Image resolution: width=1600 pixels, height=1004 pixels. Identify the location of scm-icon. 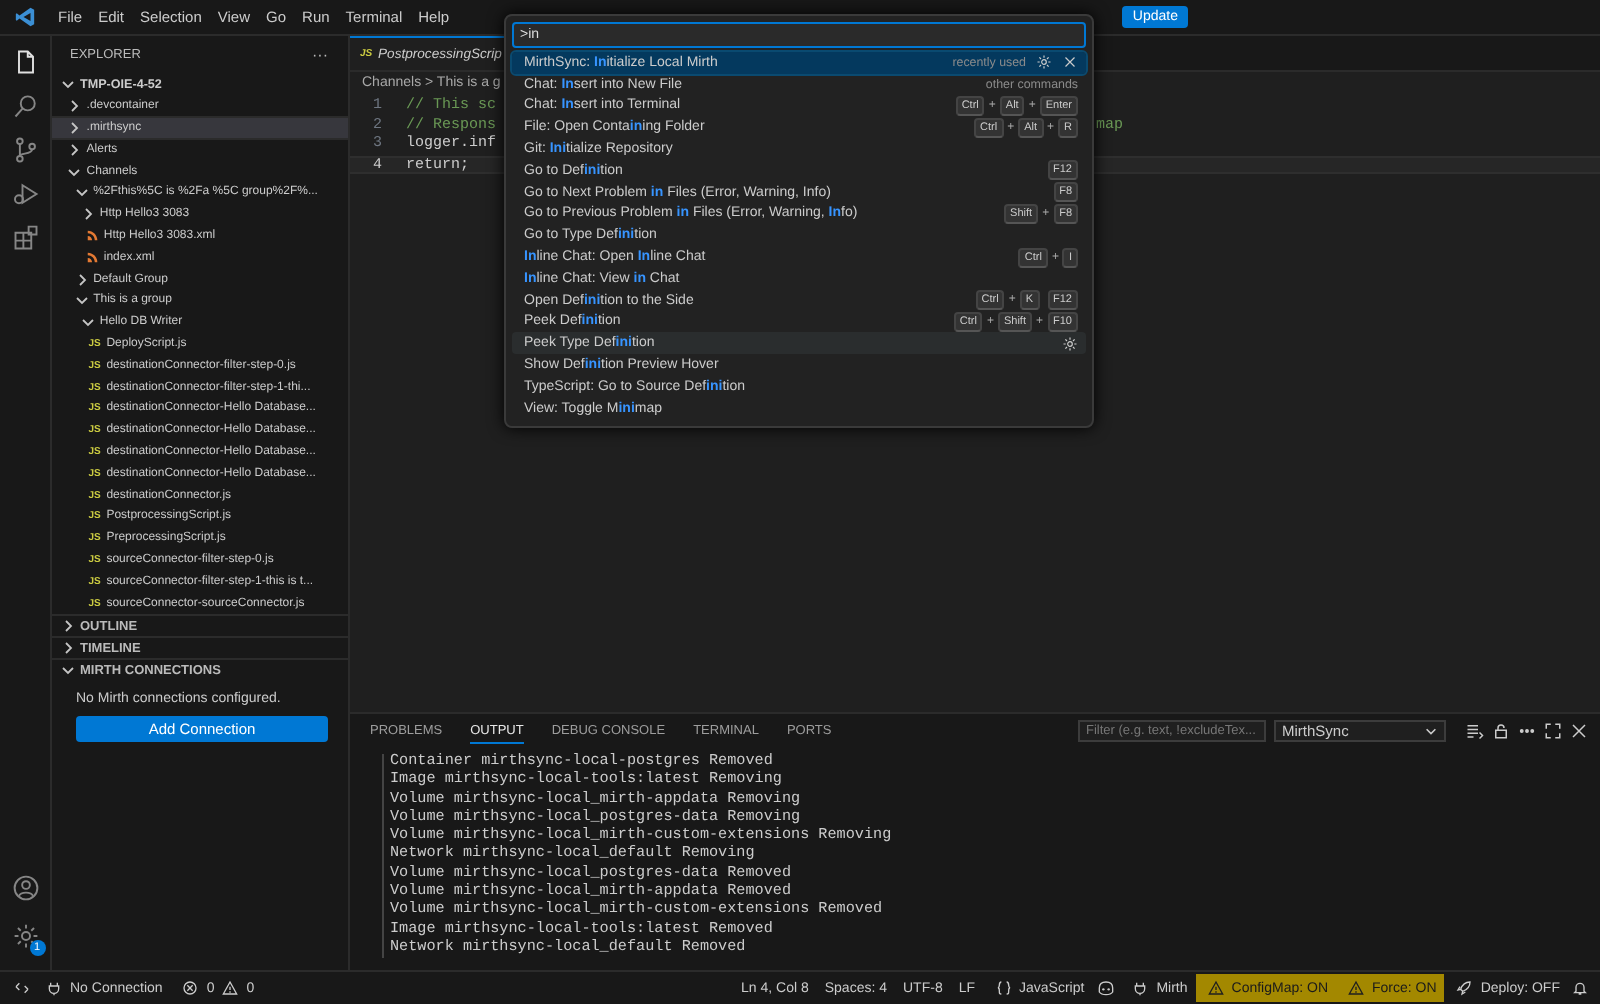
(25, 150).